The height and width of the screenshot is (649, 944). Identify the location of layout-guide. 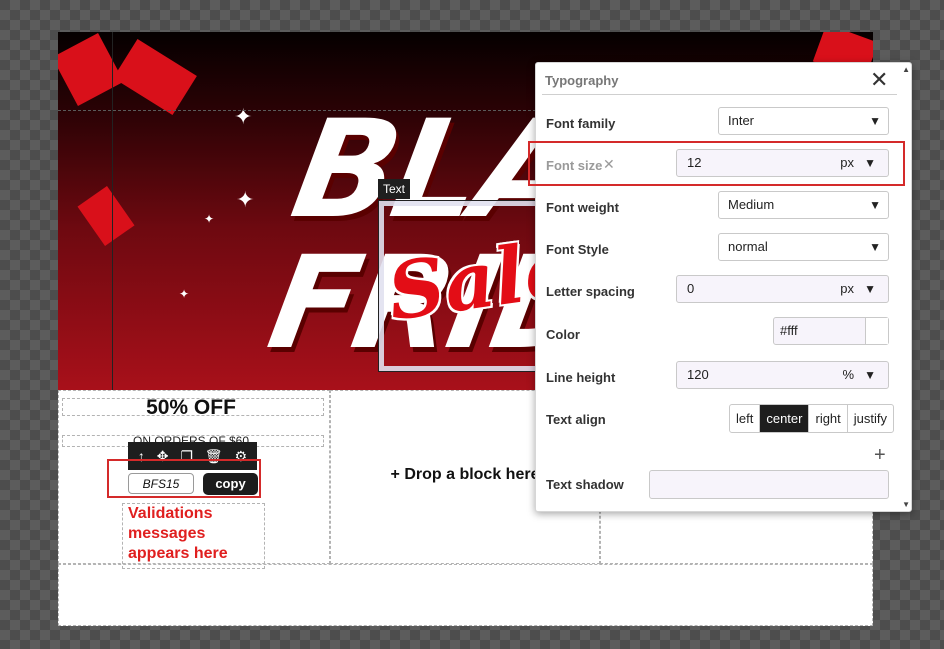
(112, 211).